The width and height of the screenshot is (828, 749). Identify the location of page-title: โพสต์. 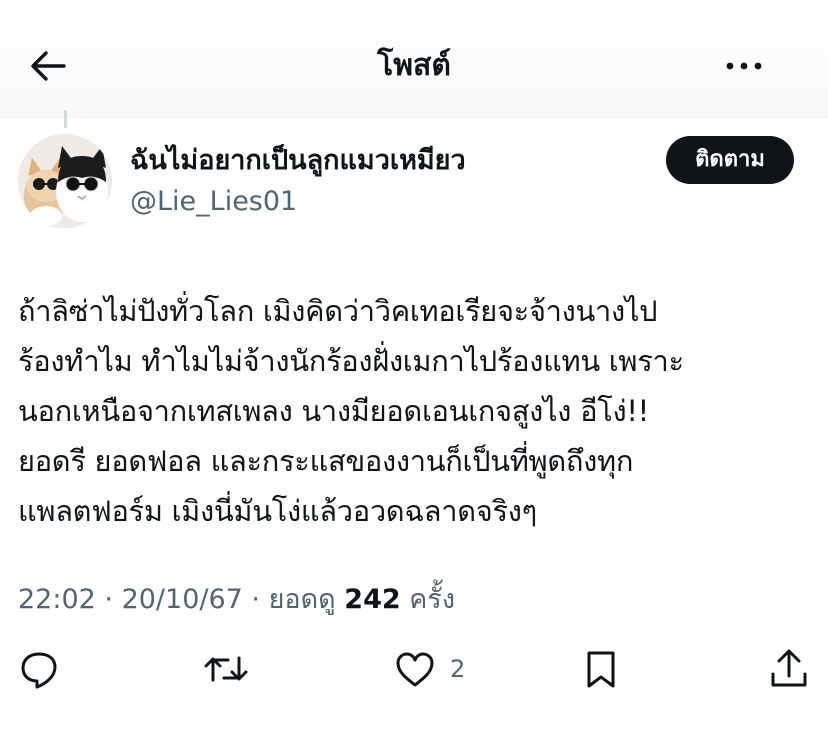
(414, 65).